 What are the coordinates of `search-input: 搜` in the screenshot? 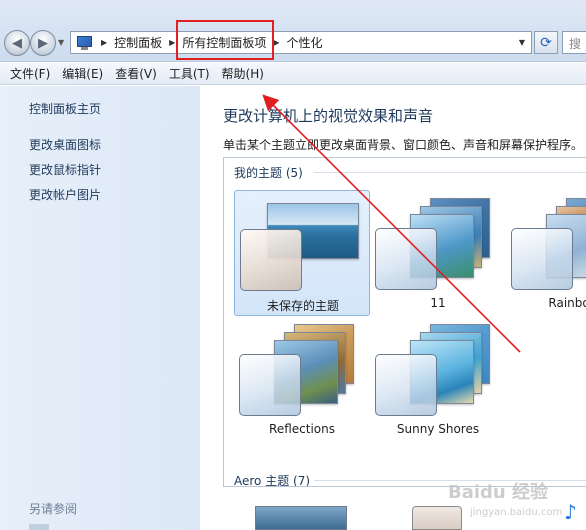 It's located at (574, 42).